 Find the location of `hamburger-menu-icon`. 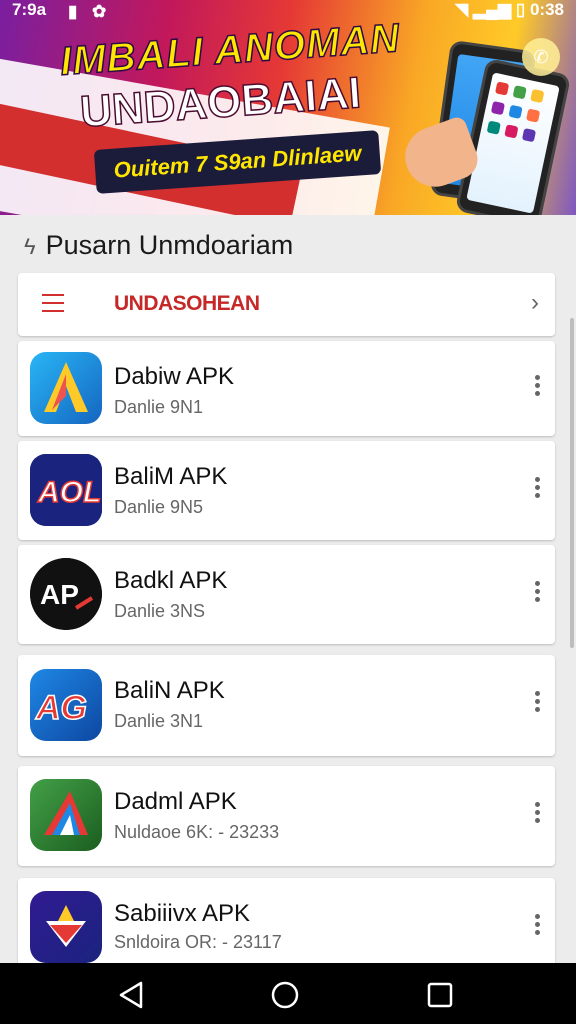

hamburger-menu-icon is located at coordinates (53, 306).